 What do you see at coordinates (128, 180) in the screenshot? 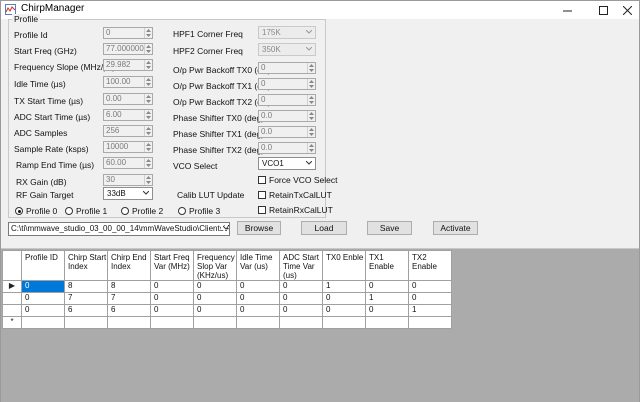
I see `rx-gain-field: 30` at bounding box center [128, 180].